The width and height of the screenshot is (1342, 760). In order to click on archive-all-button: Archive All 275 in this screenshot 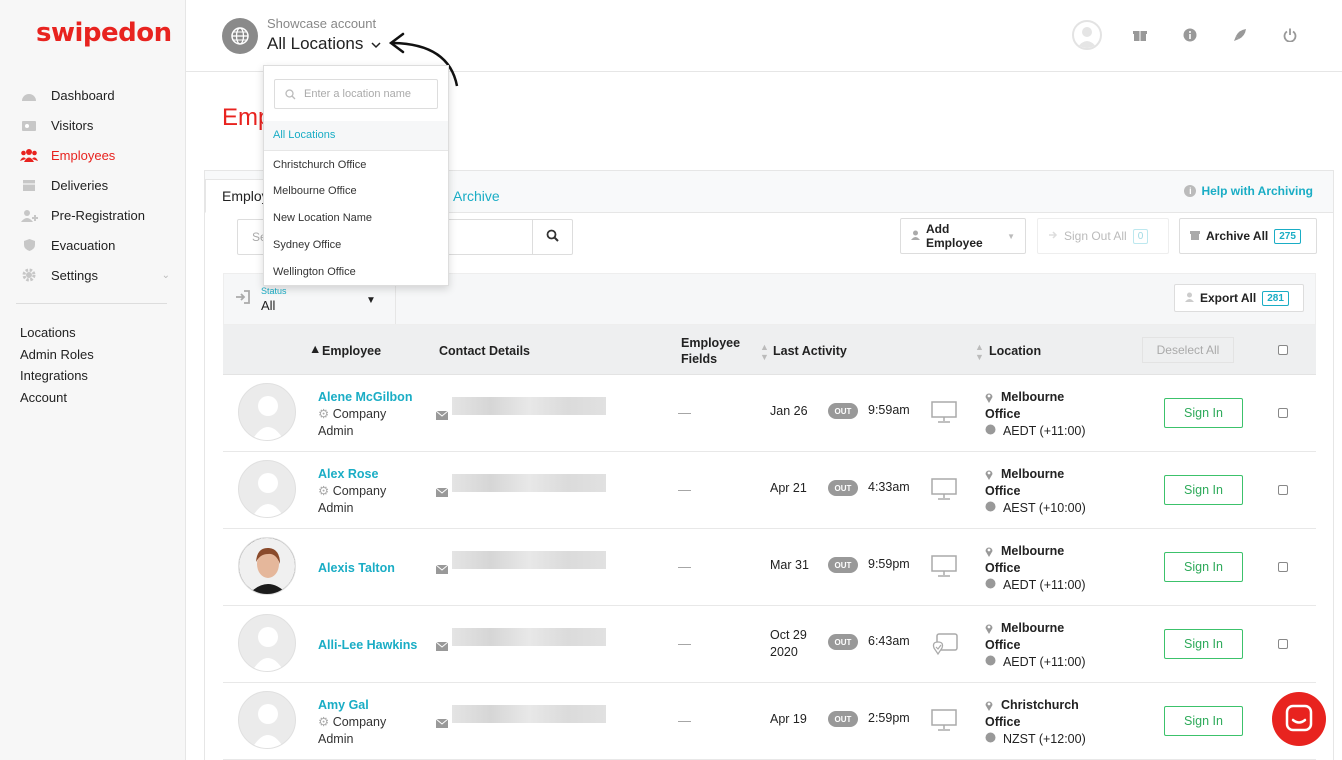, I will do `click(1248, 236)`.